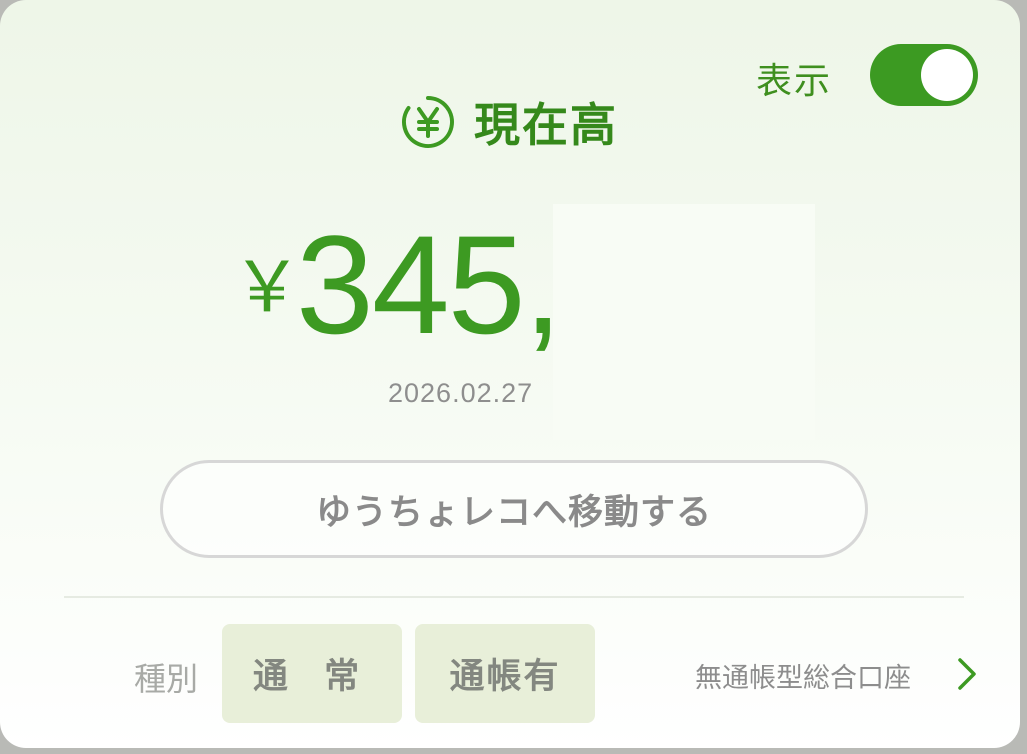 This screenshot has width=1027, height=754. What do you see at coordinates (312, 673) in the screenshot?
I see `tag-normal: 通 常` at bounding box center [312, 673].